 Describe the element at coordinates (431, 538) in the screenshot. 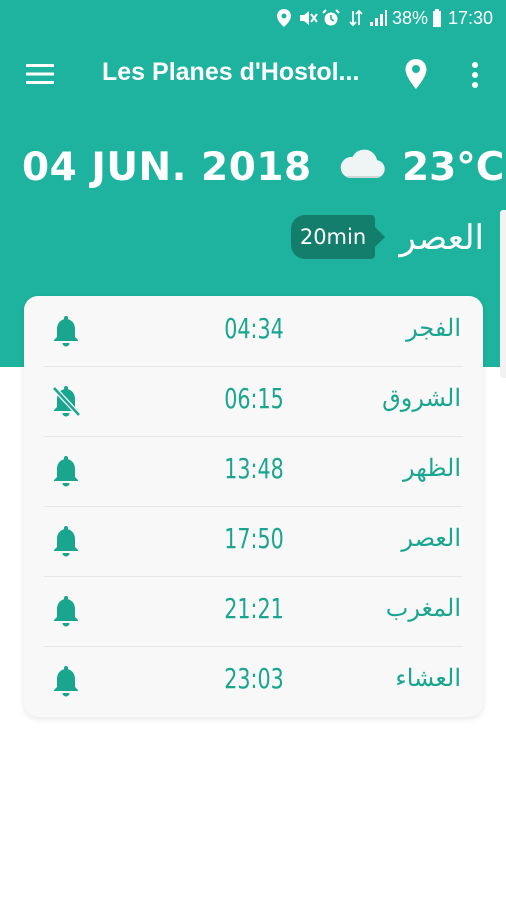

I see `prayer-name: العصر` at that location.